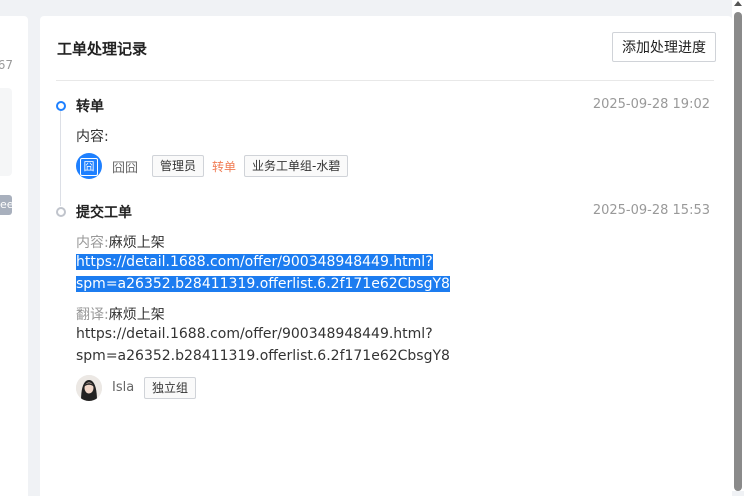 This screenshot has width=744, height=496. I want to click on group-tag: 独立组, so click(170, 388).